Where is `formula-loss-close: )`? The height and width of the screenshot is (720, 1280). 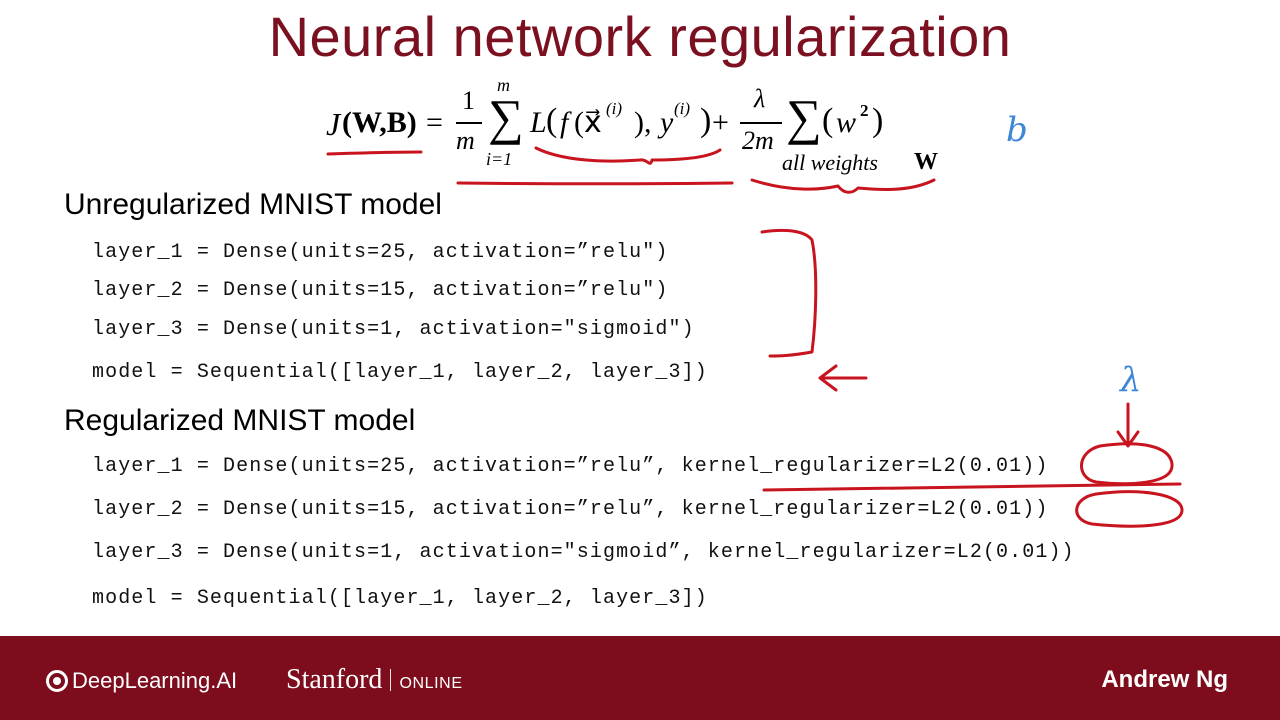 formula-loss-close: ) is located at coordinates (706, 120).